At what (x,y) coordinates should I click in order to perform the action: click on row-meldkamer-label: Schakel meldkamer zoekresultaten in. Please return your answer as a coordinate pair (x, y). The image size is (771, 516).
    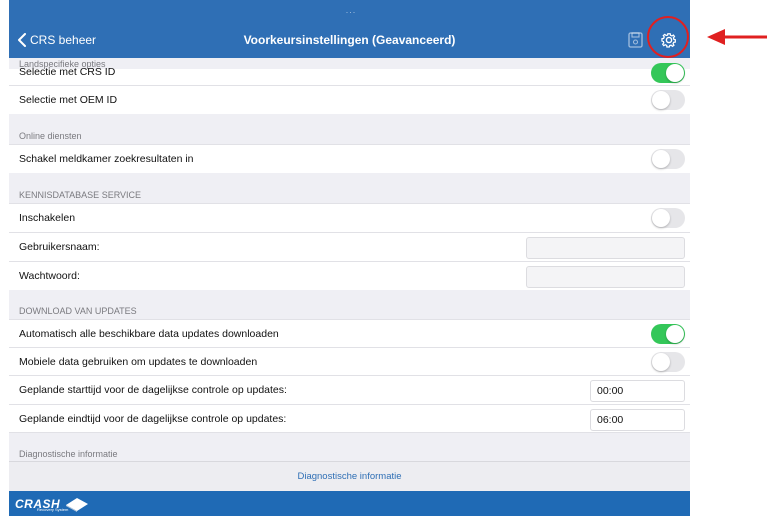
    Looking at the image, I should click on (106, 159).